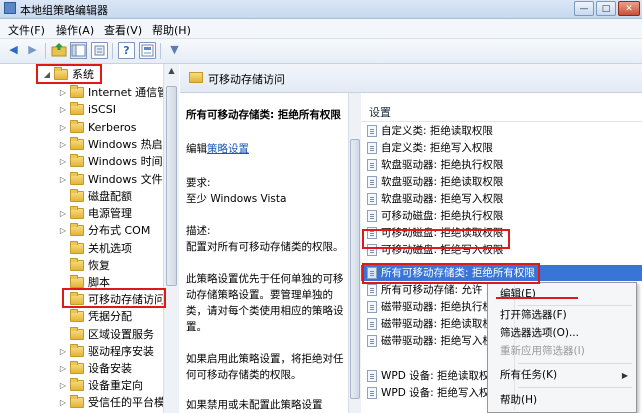 The image size is (642, 413). What do you see at coordinates (32, 50) in the screenshot?
I see `forward-arrow-icon: ▶` at bounding box center [32, 50].